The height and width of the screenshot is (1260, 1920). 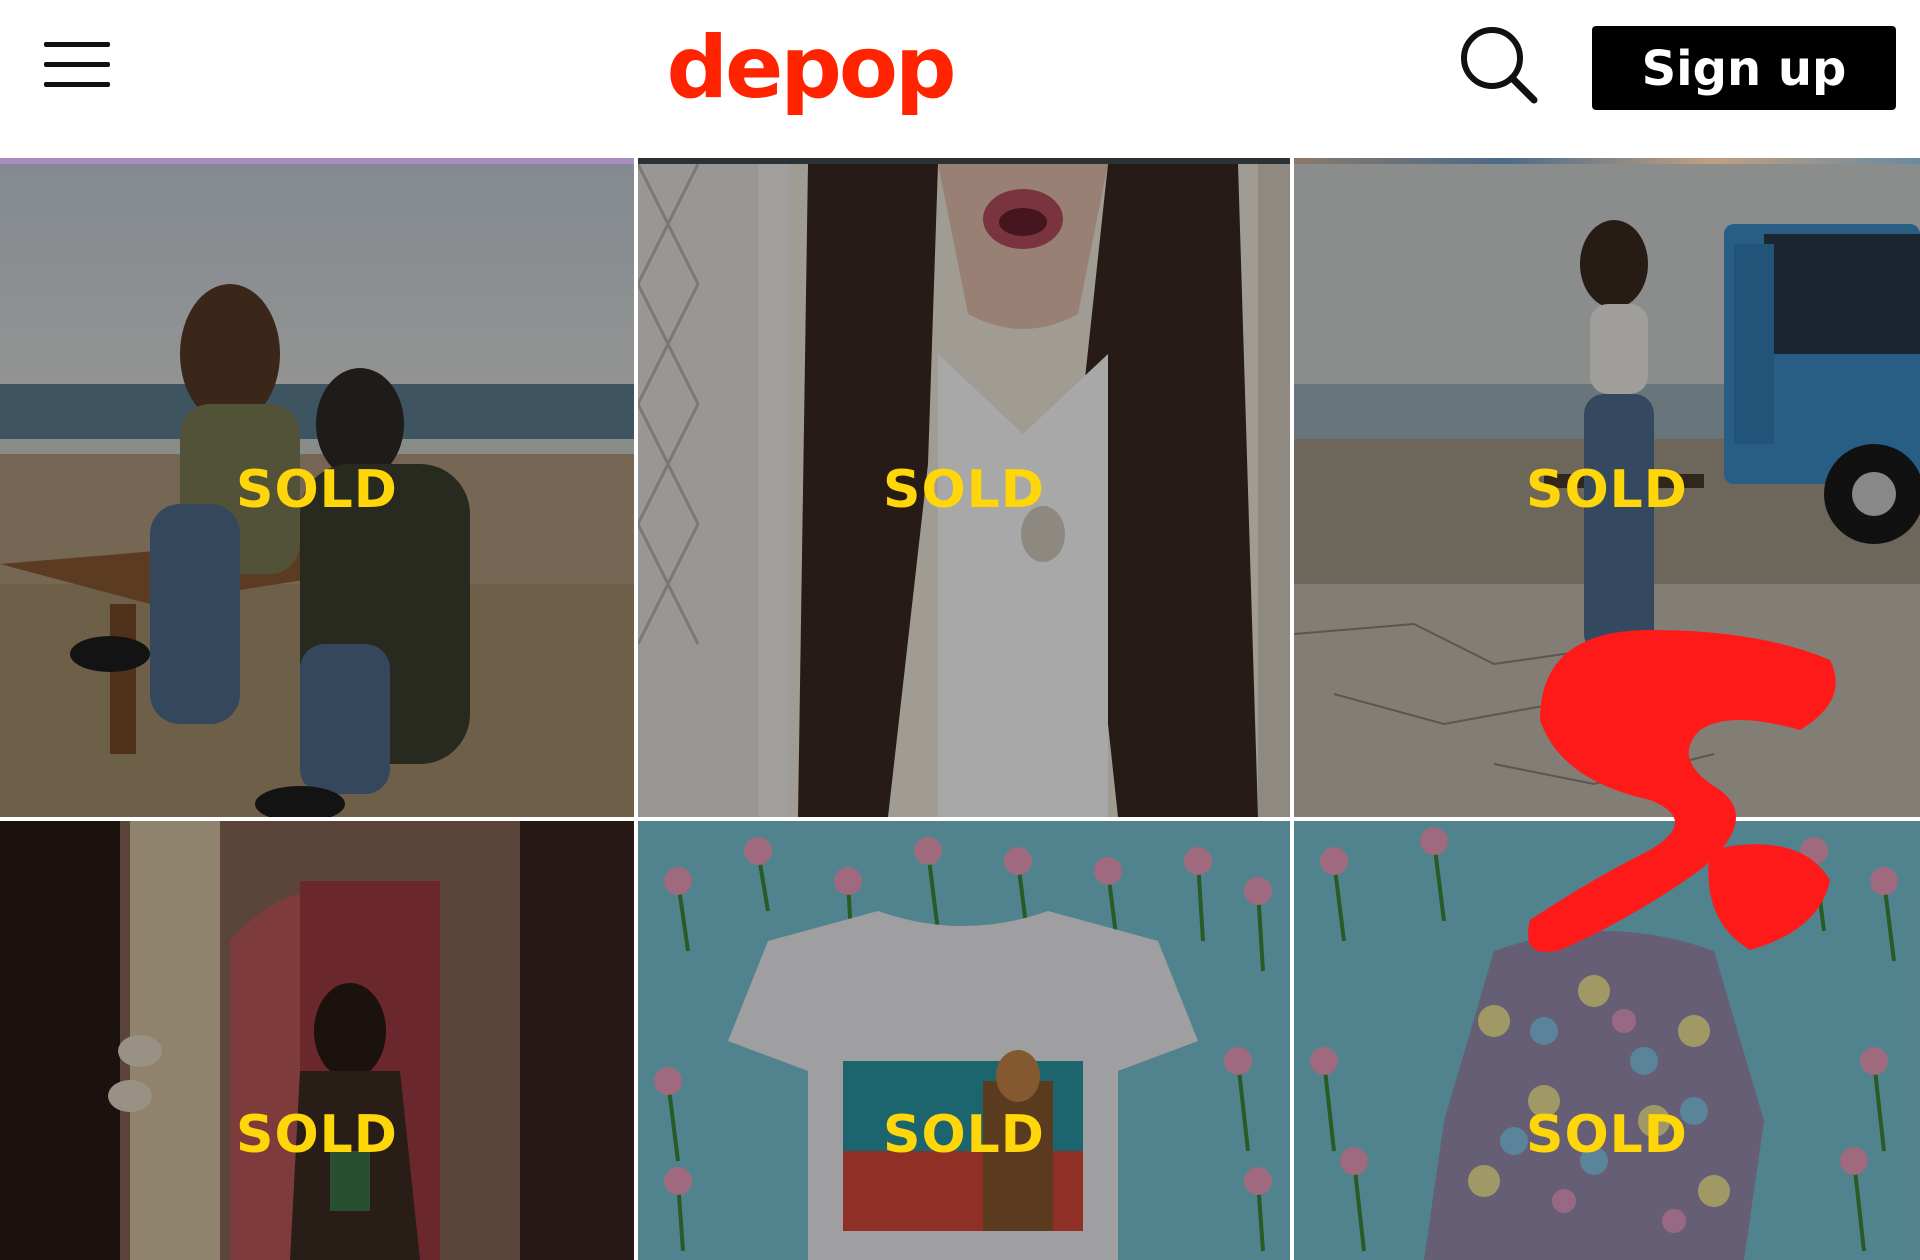 I want to click on search-button, so click(x=1499, y=65).